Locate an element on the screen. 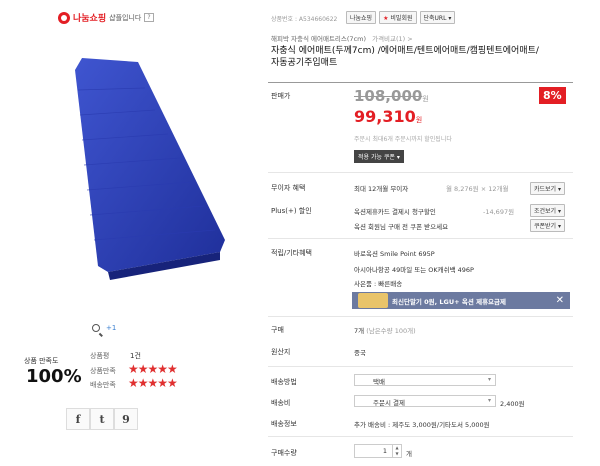 Image resolution: width=600 pixels, height=466 pixels. mini-shop-label: 비밀회원 is located at coordinates (401, 18).